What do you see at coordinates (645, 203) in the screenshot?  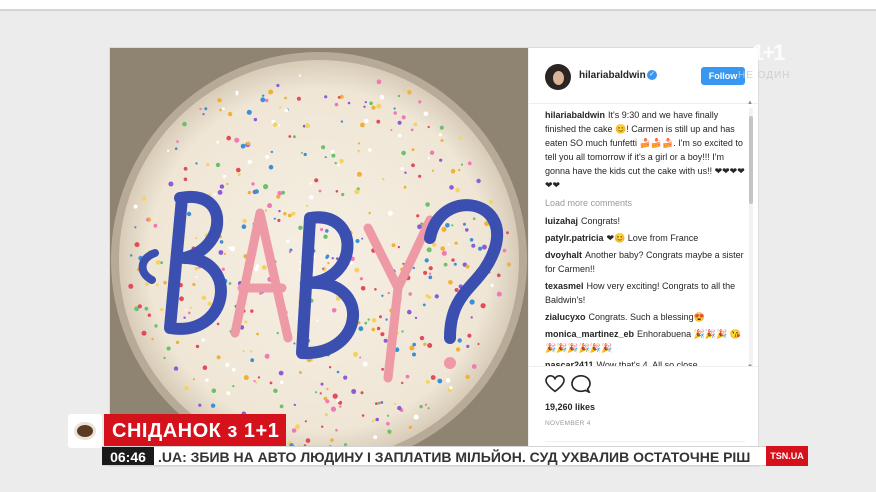 I see `load-more-comments: Load more comments` at bounding box center [645, 203].